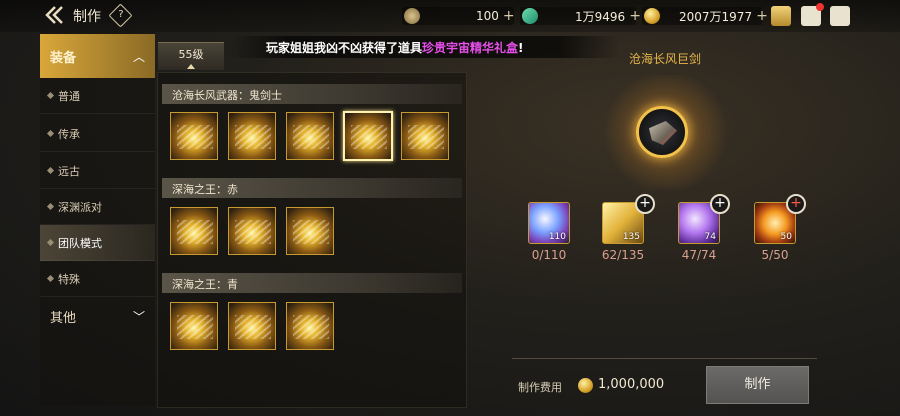 Image resolution: width=900 pixels, height=416 pixels. I want to click on chat-icon, so click(840, 16).